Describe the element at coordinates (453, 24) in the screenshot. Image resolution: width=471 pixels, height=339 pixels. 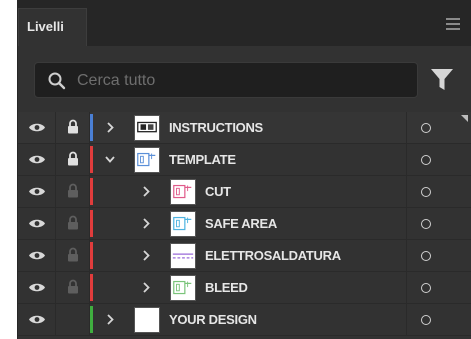
I see `hamburger-menu-icon` at that location.